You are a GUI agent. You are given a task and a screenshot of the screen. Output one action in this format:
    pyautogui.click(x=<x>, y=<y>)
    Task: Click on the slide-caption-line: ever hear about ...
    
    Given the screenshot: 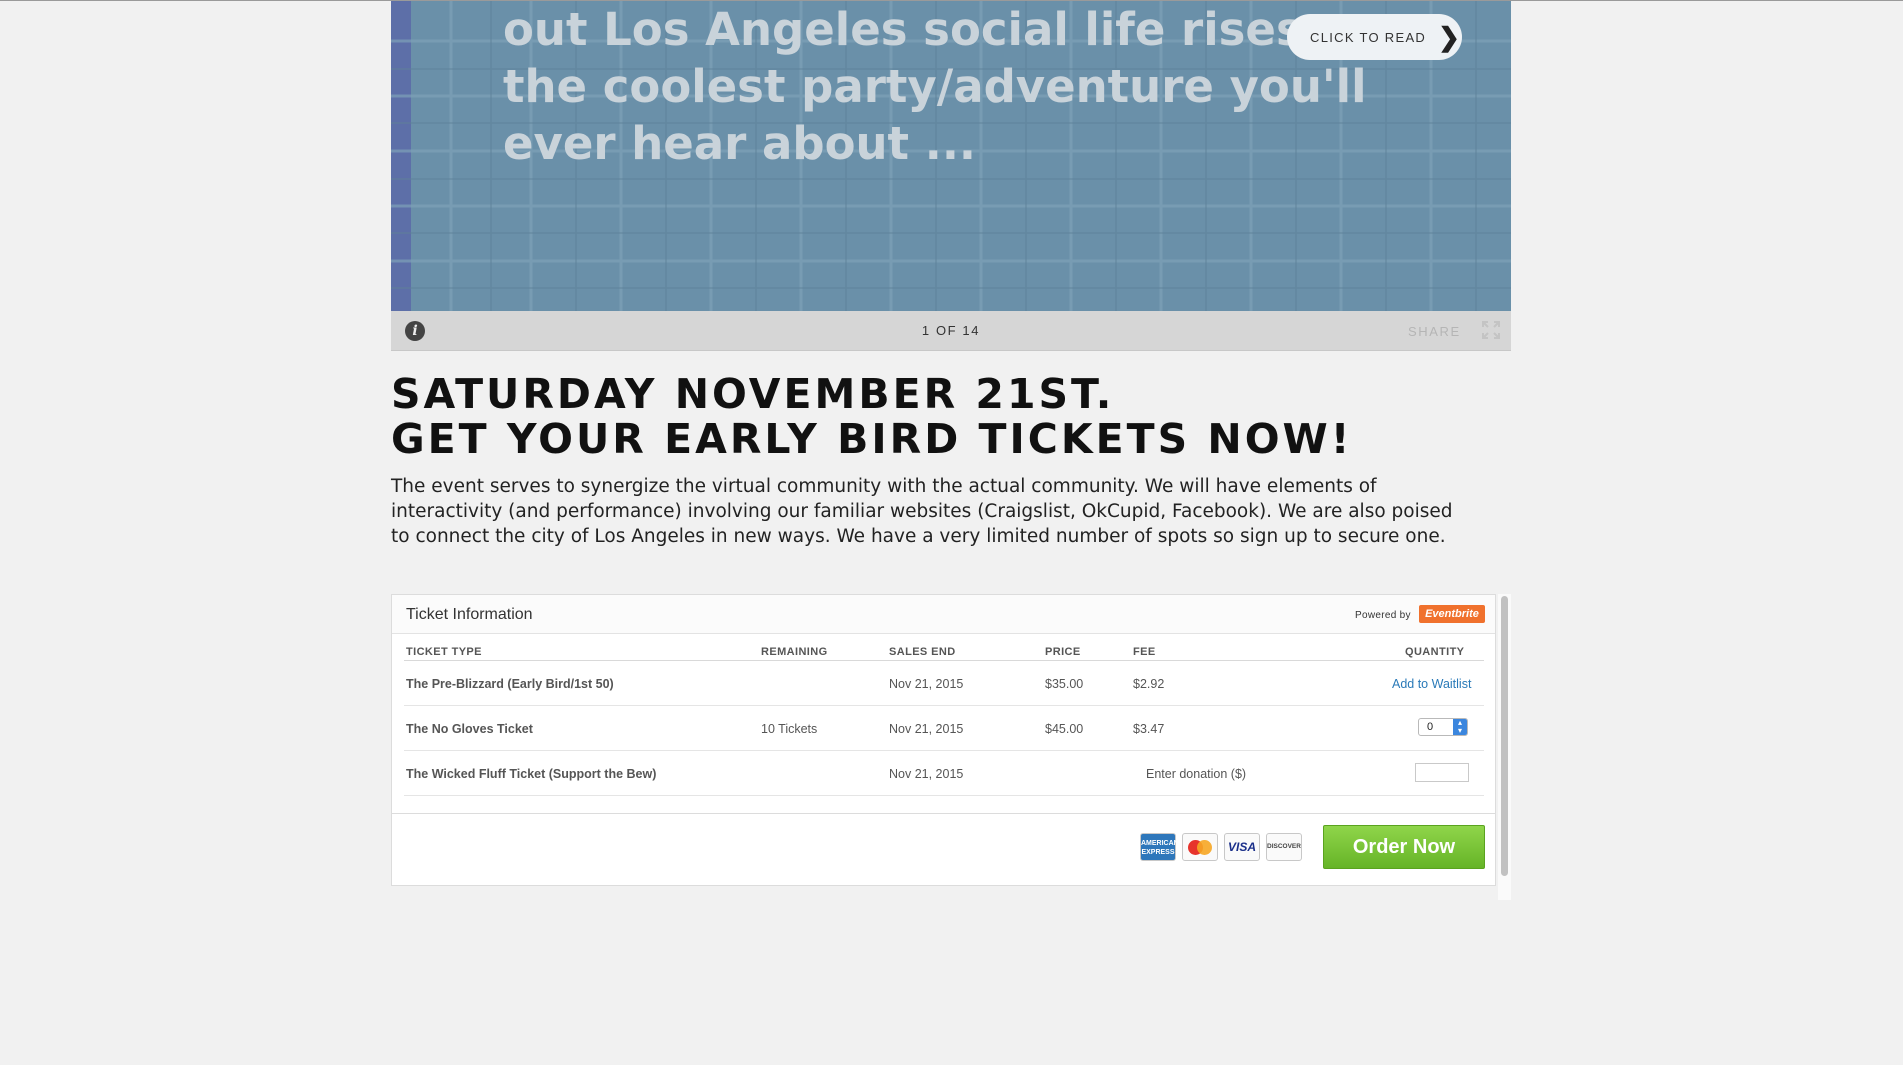 What is the action you would take?
    pyautogui.click(x=740, y=143)
    